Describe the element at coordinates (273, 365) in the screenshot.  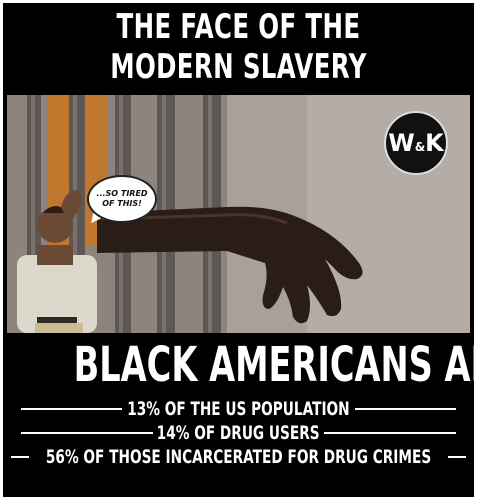
I see `headline: BLACK AMERICANS ARE` at that location.